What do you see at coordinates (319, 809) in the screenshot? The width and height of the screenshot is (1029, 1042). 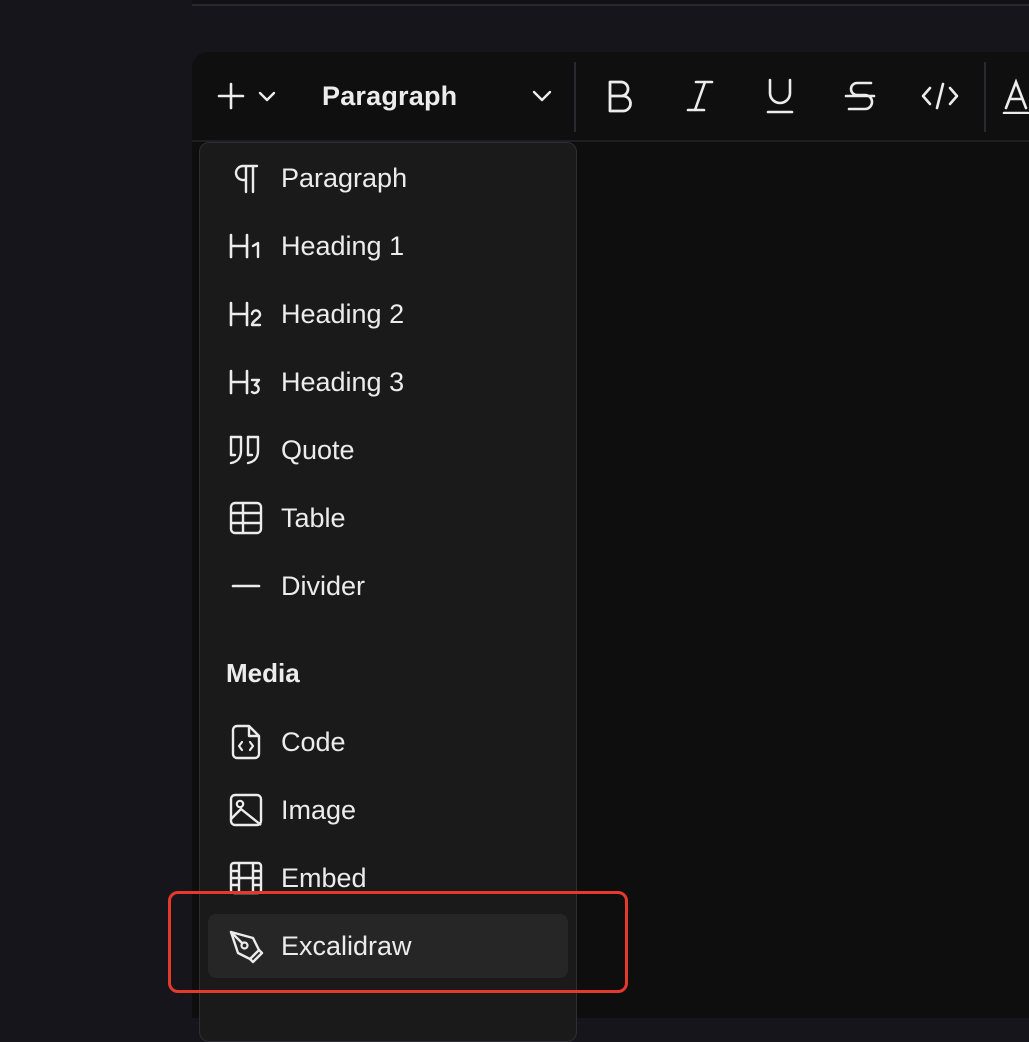 I see `menu-item-label: Image` at bounding box center [319, 809].